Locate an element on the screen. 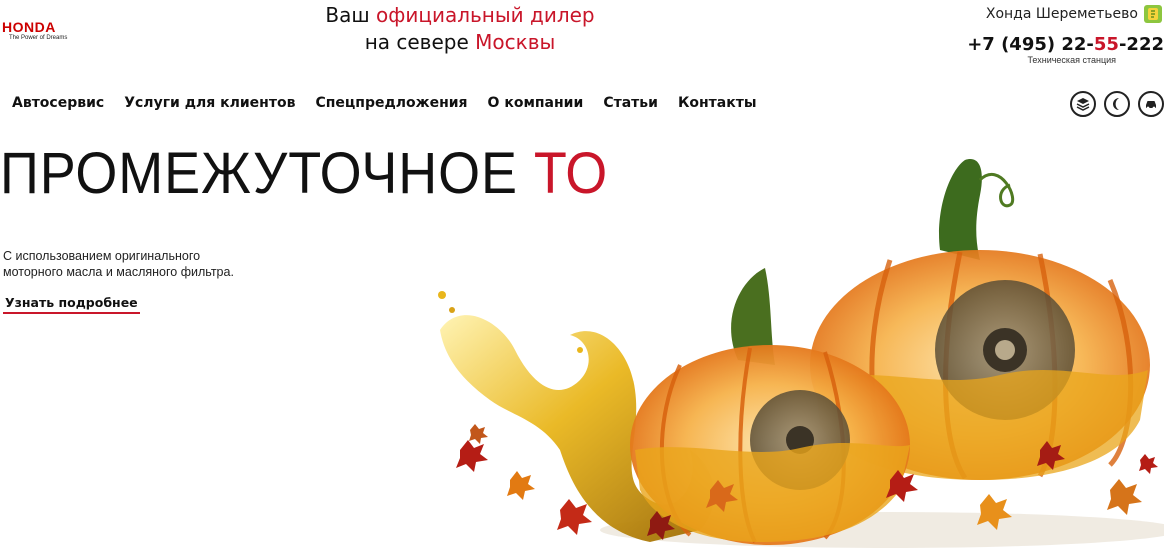  theme-toggle-button is located at coordinates (1117, 104).